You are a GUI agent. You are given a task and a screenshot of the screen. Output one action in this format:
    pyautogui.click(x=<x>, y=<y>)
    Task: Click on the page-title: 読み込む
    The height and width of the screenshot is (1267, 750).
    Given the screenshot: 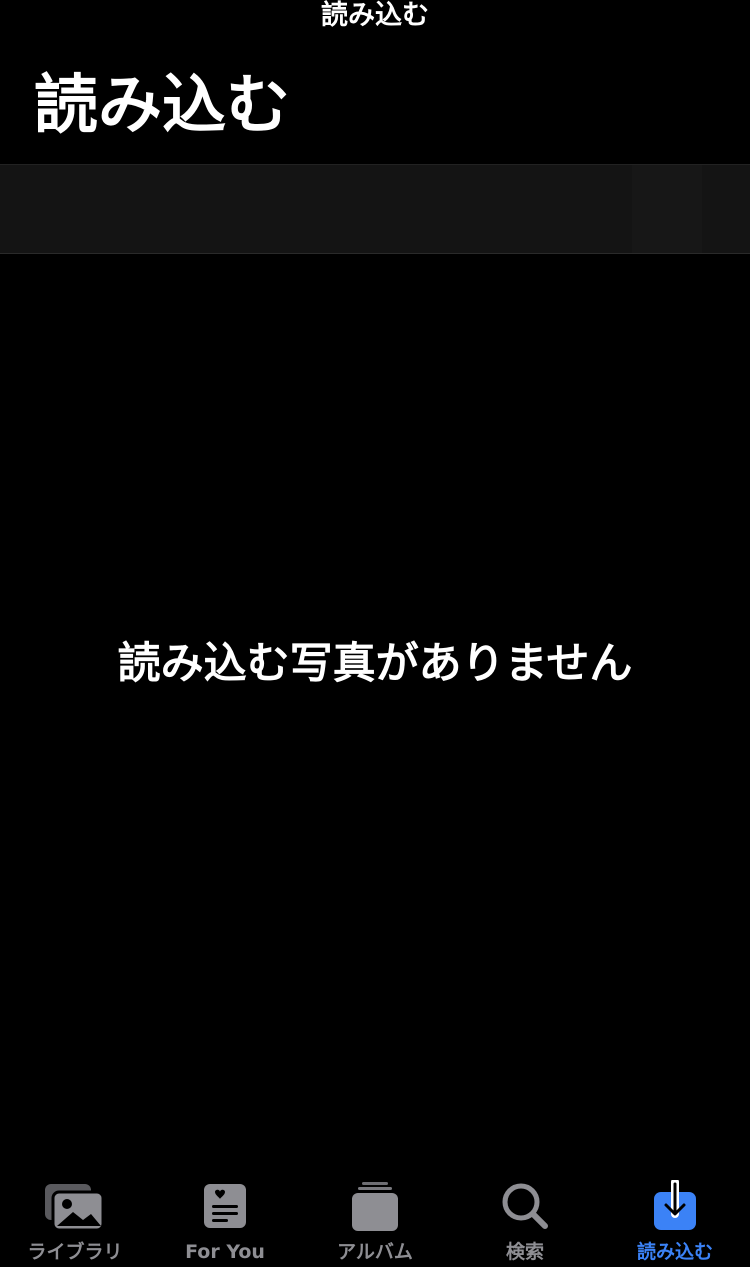 What is the action you would take?
    pyautogui.click(x=162, y=106)
    